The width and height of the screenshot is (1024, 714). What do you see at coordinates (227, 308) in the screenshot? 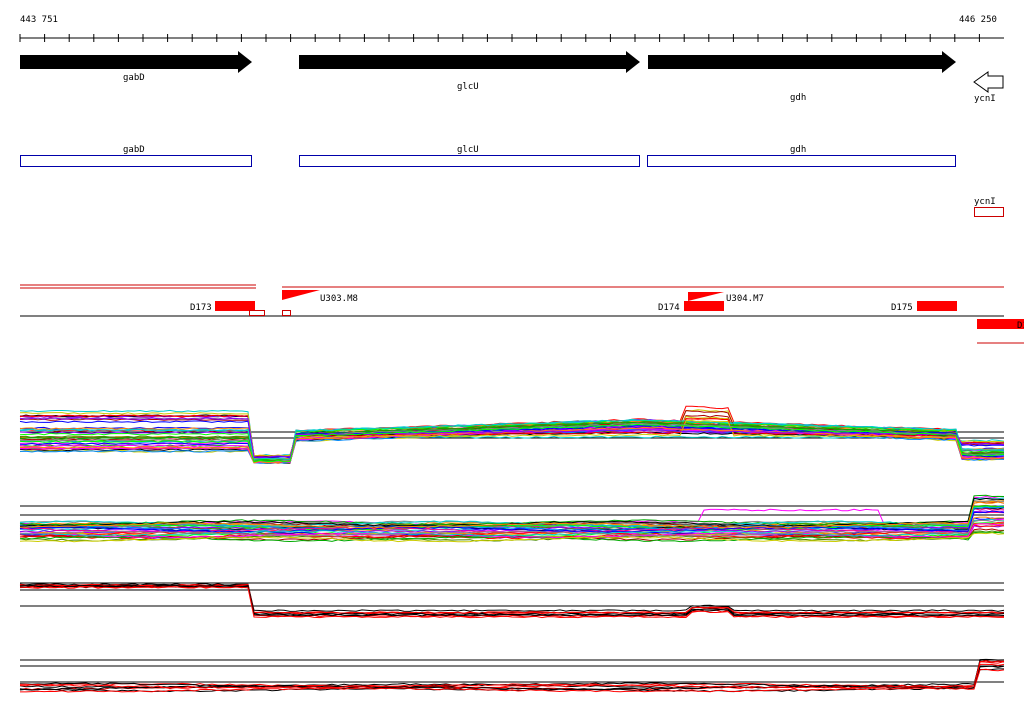
I see `segment-D173: D173` at bounding box center [227, 308].